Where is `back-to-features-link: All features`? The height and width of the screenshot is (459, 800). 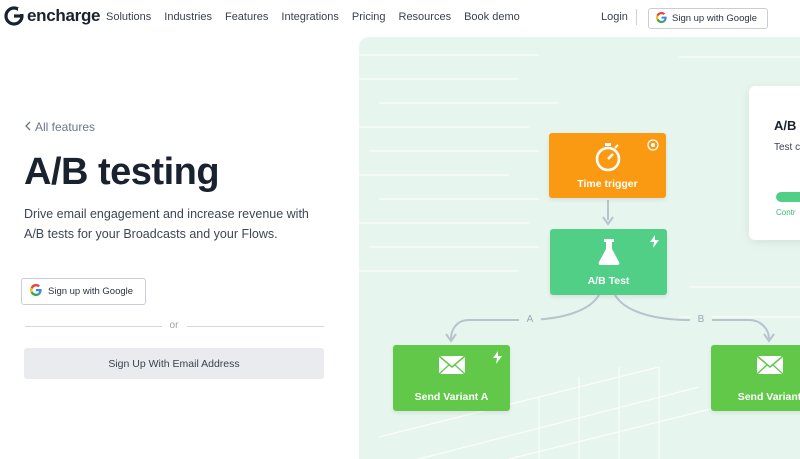
back-to-features-link: All features is located at coordinates (60, 127).